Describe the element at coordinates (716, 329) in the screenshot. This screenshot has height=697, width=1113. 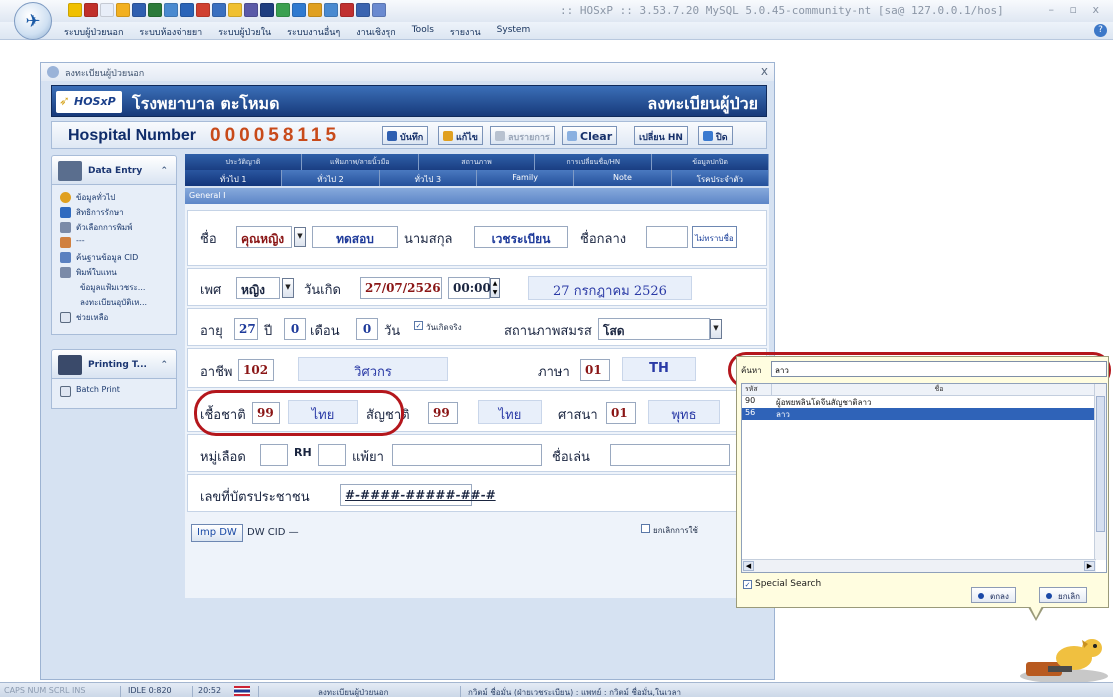
I see `marital-dropdown-icon: ▼` at that location.